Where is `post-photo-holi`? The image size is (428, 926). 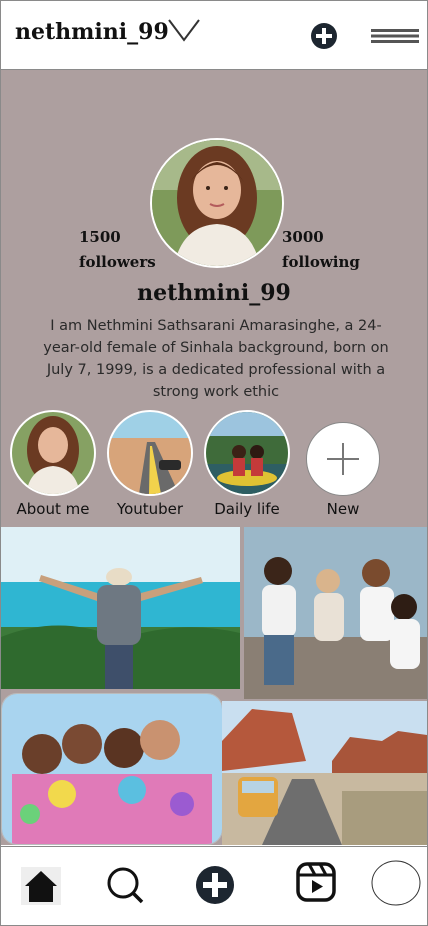
post-photo-holi is located at coordinates (112, 769).